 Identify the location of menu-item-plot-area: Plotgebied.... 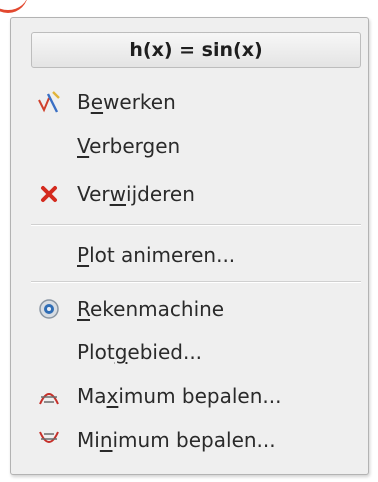
(195, 352).